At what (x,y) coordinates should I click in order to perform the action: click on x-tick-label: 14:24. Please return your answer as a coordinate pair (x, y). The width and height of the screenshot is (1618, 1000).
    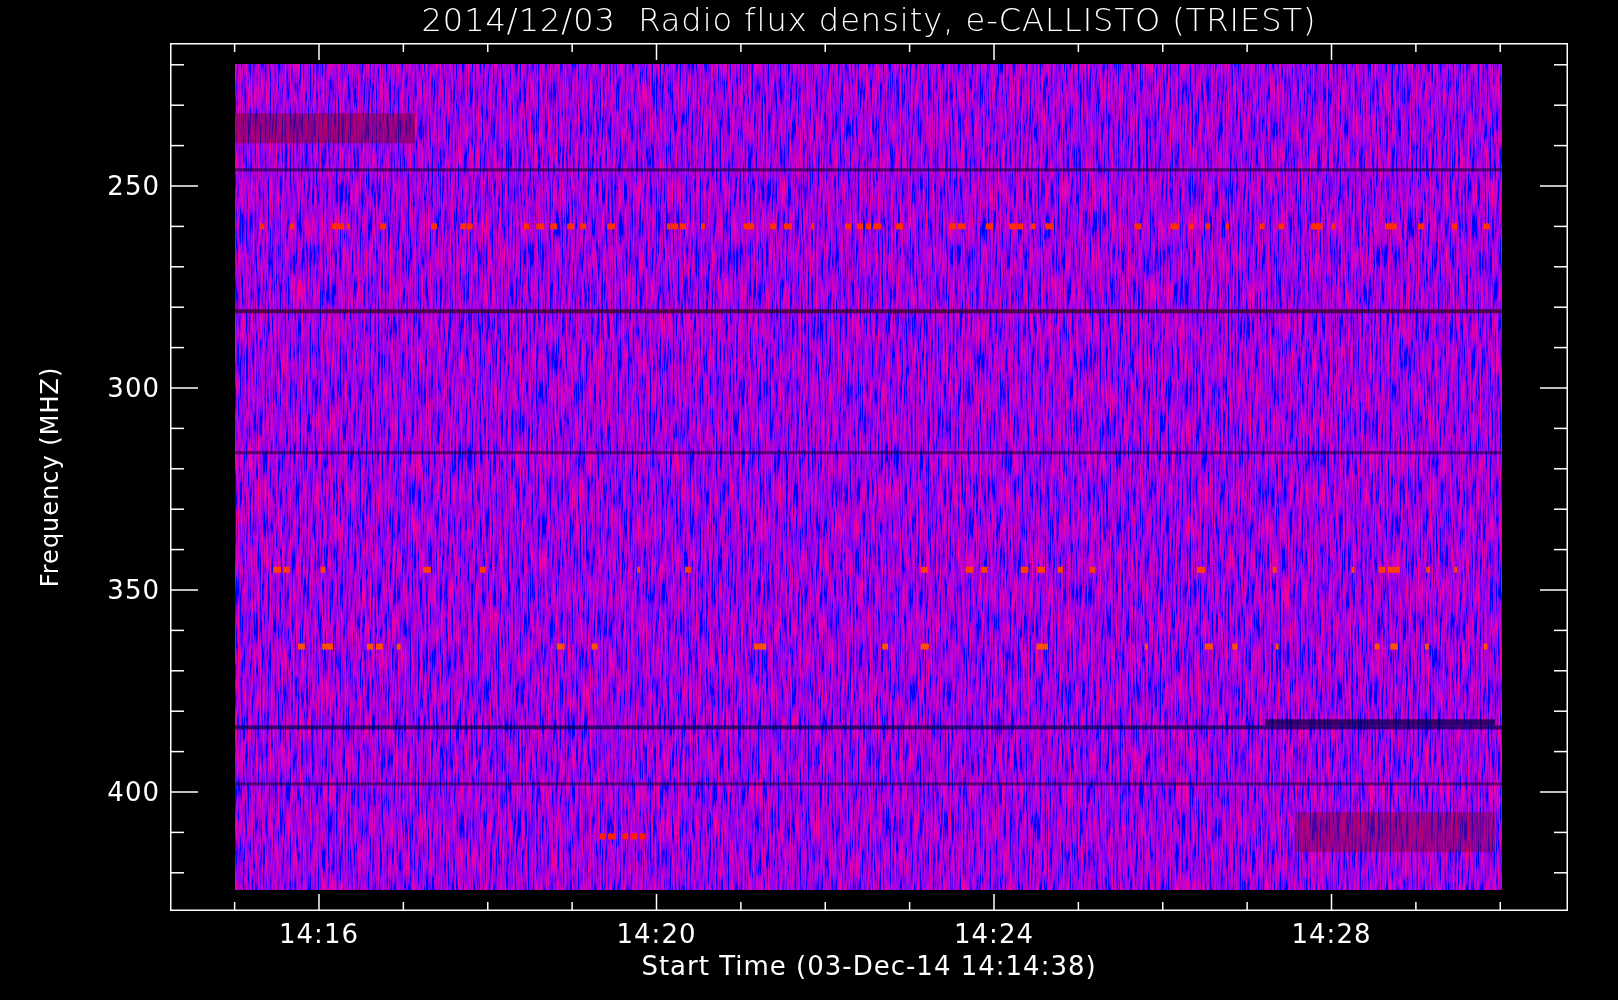
    Looking at the image, I should click on (994, 934).